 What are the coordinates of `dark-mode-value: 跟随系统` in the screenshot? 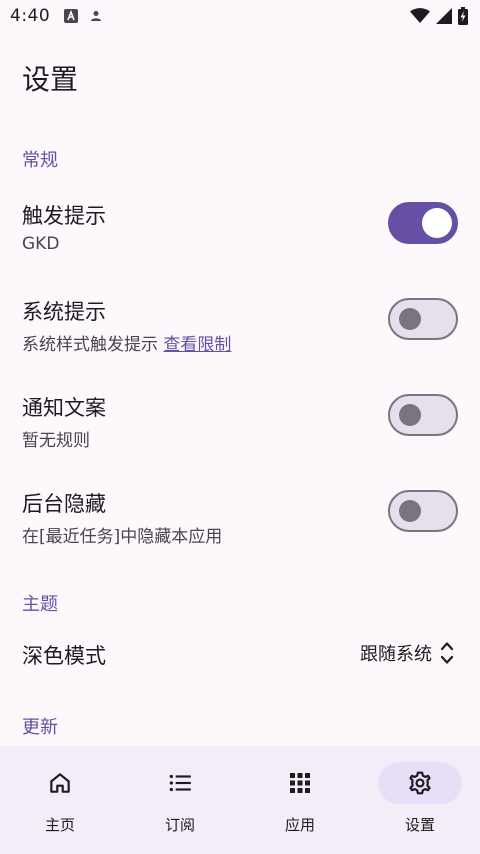 It's located at (396, 654).